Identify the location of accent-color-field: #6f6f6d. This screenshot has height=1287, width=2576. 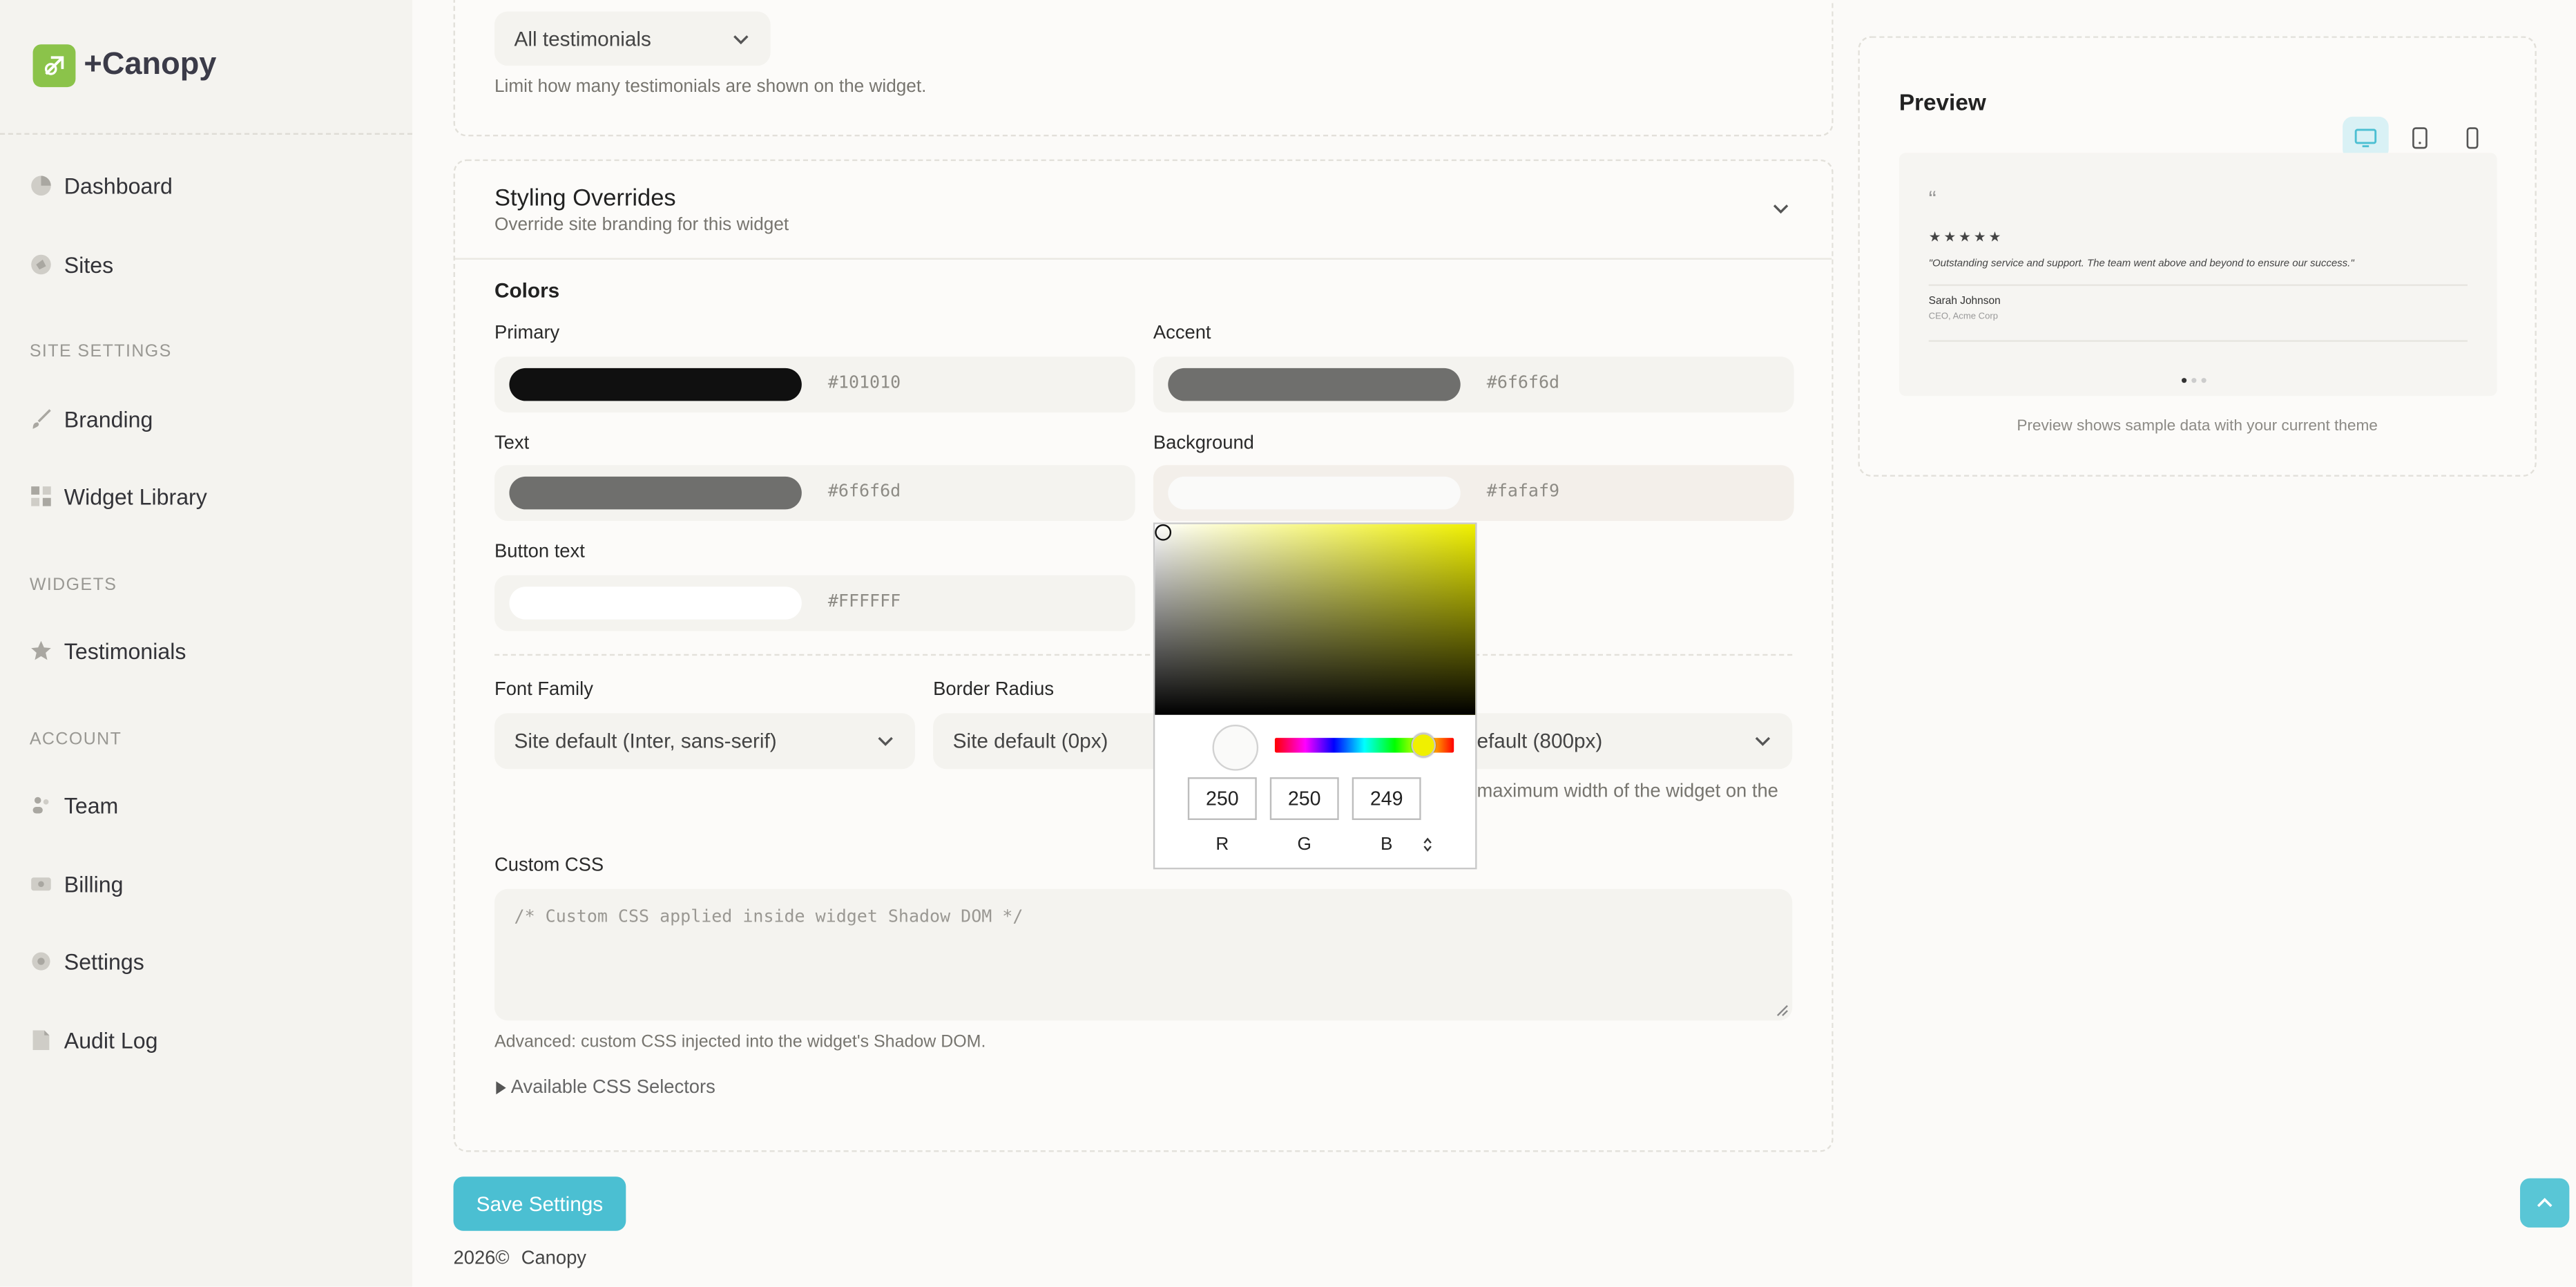
(1473, 384).